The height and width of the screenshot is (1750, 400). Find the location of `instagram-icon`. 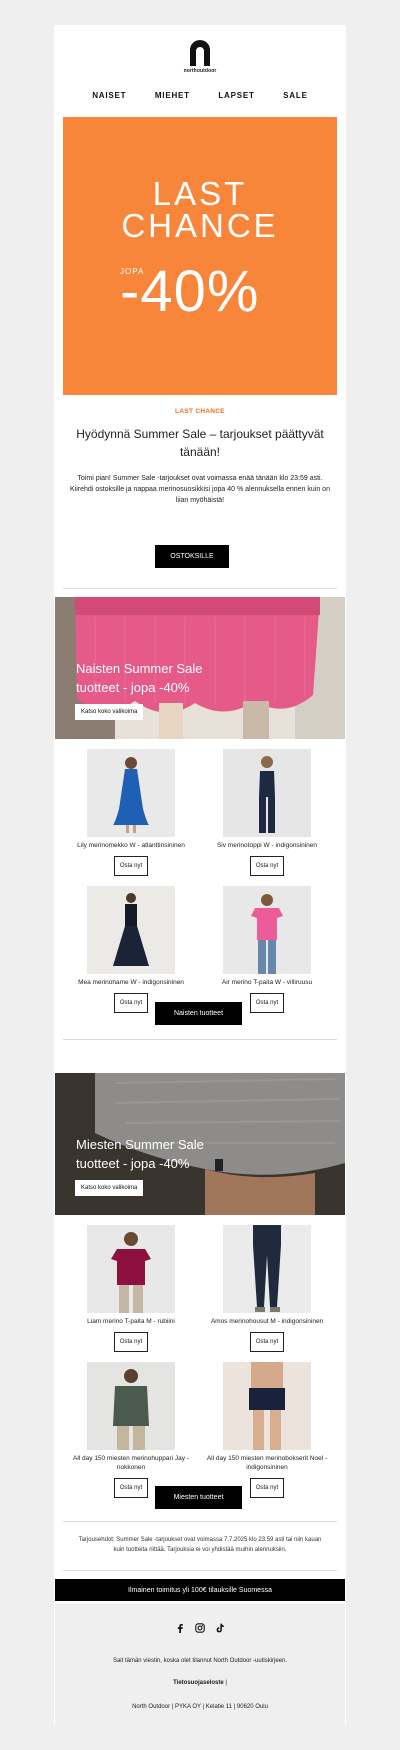

instagram-icon is located at coordinates (200, 1626).